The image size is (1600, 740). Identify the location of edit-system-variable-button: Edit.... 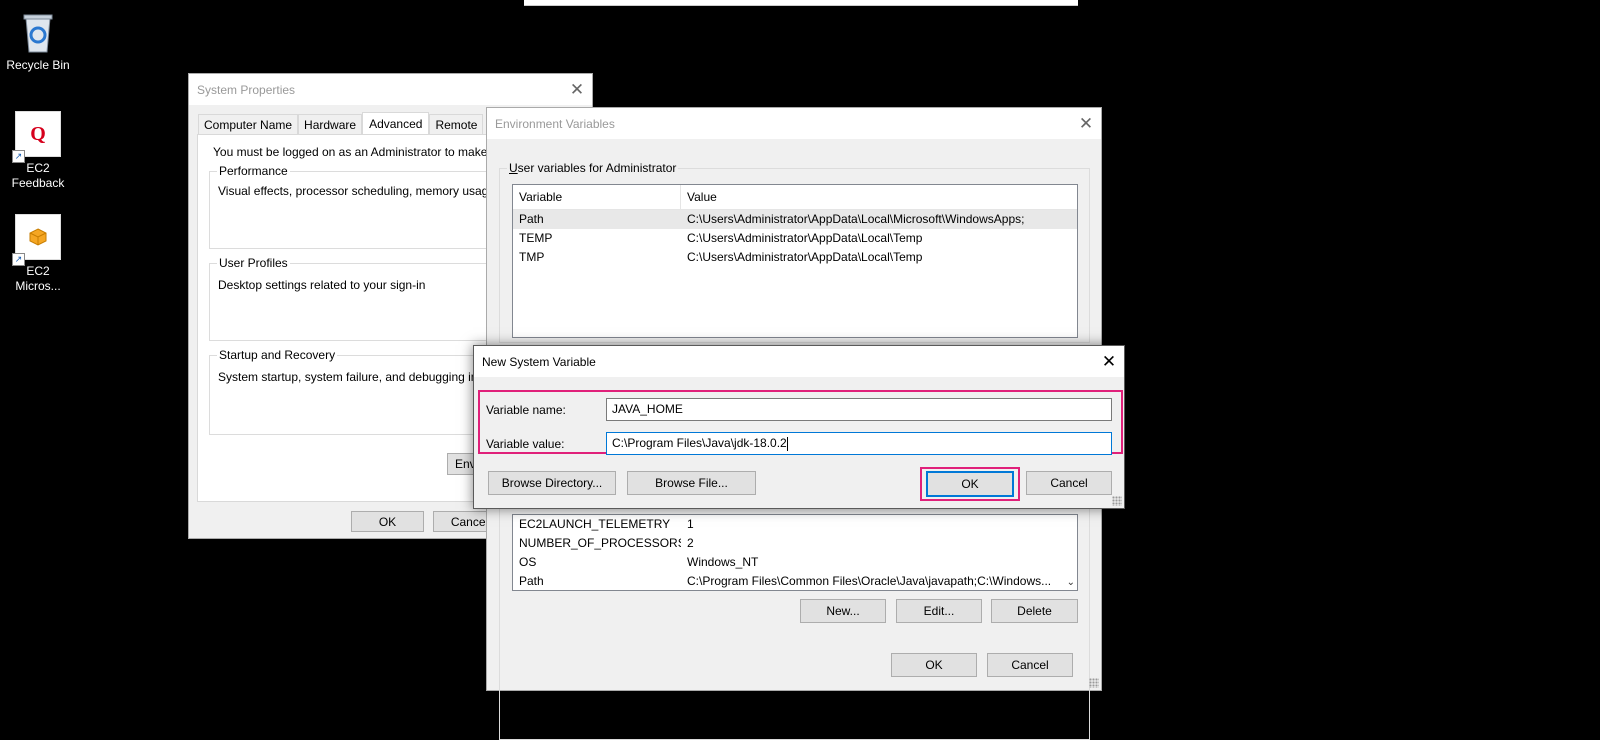
(939, 611).